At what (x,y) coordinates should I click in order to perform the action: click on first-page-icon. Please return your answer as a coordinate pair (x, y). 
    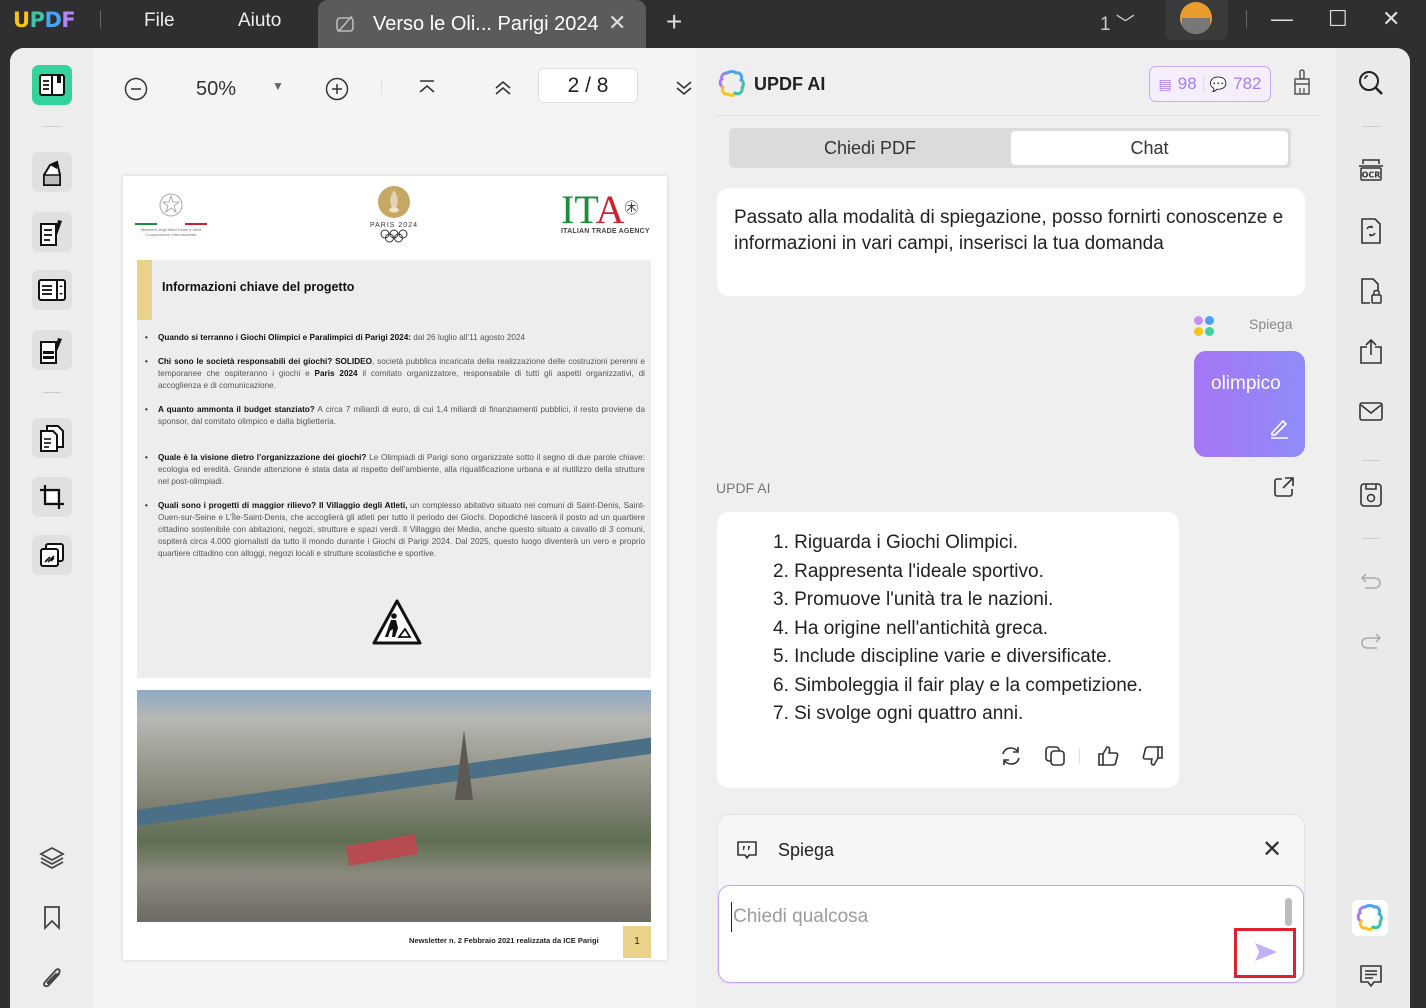
    Looking at the image, I should click on (427, 88).